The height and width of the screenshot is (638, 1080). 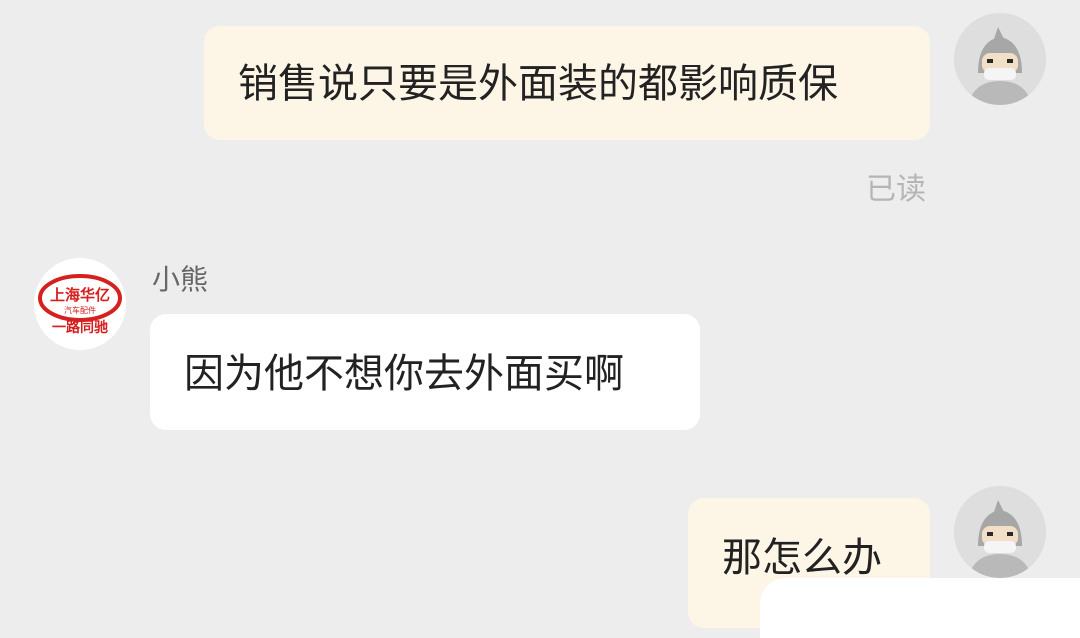 What do you see at coordinates (538, 84) in the screenshot?
I see `message-text: 销售说只要是外面装的都影响质保` at bounding box center [538, 84].